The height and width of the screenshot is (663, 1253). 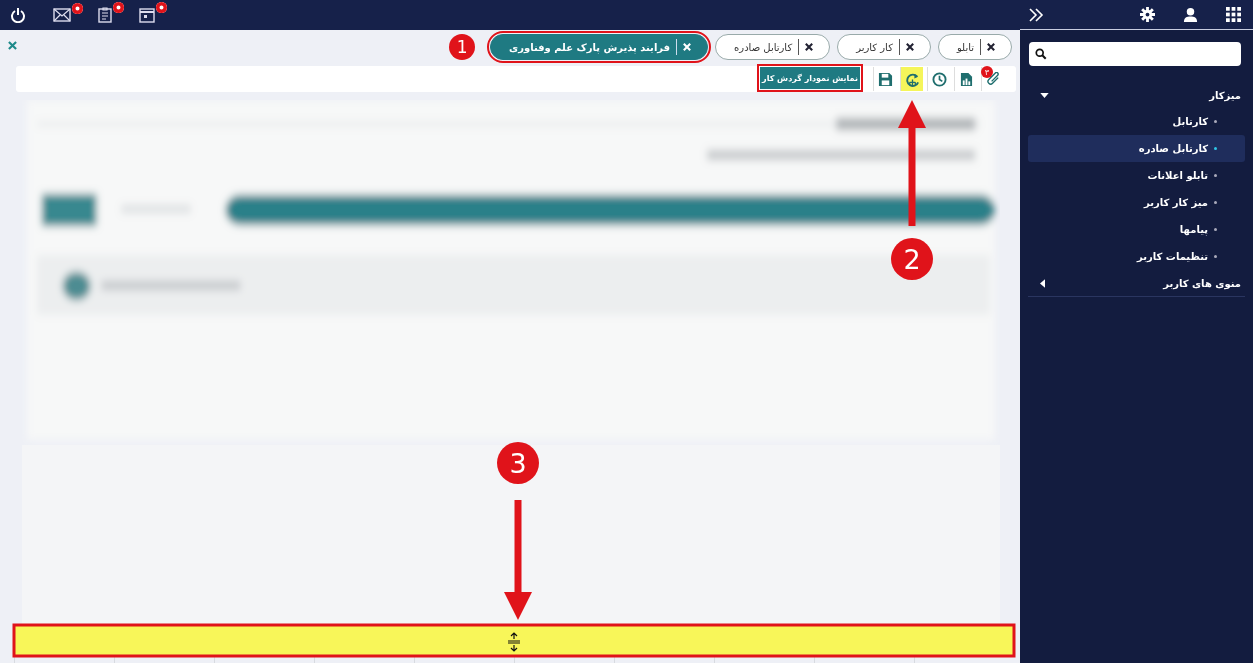 I want to click on tab: تابلو, so click(x=974, y=47).